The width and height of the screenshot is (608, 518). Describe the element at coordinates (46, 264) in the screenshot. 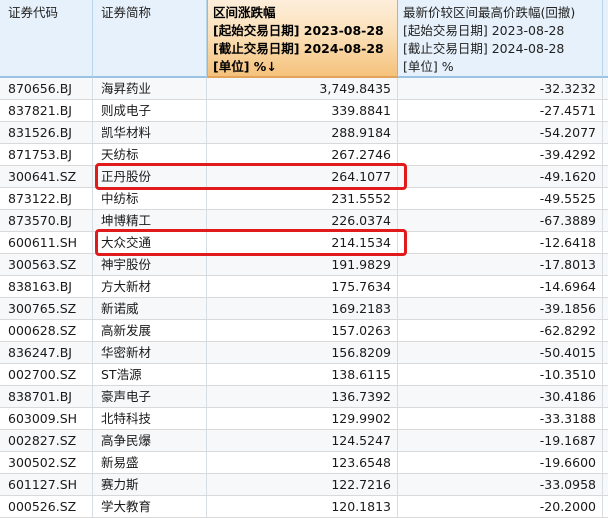

I see `cell-code: 300563.SZ` at that location.